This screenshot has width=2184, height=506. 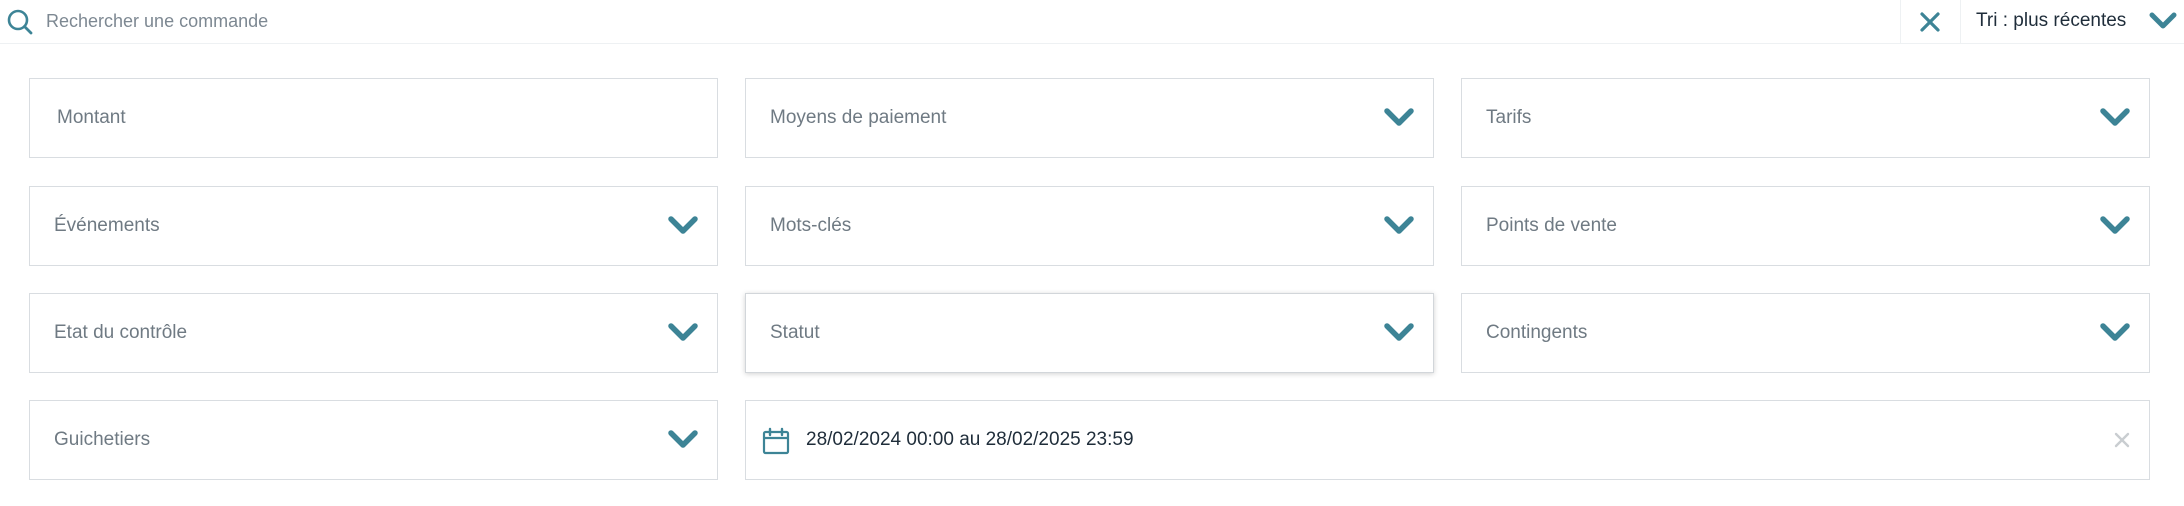 I want to click on clear-date-button, so click(x=2122, y=440).